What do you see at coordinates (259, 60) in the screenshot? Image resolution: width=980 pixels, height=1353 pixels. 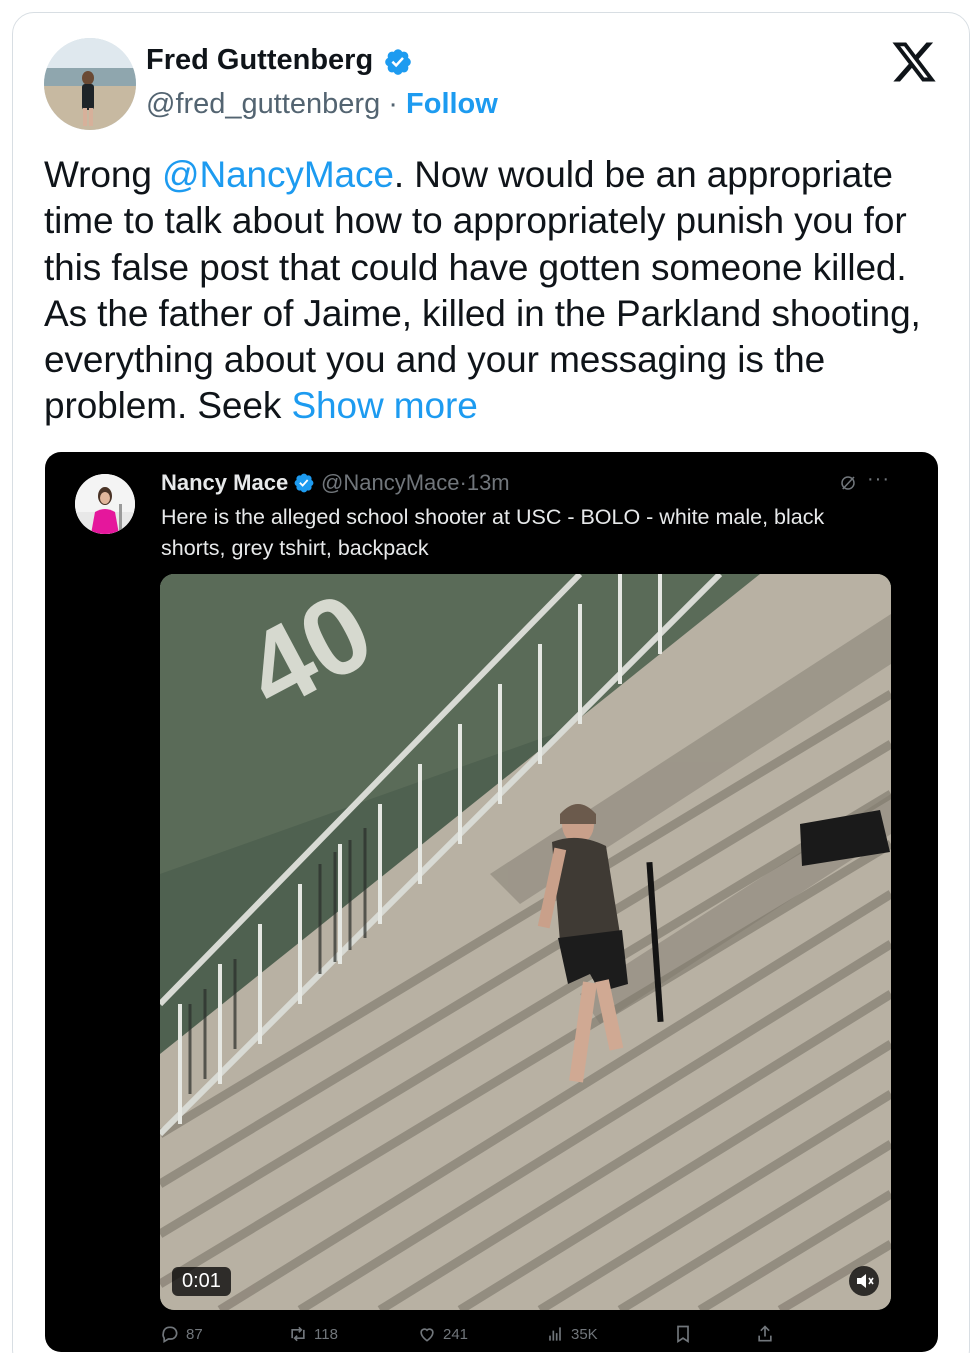 I see `author-name: Fred Guttenberg` at bounding box center [259, 60].